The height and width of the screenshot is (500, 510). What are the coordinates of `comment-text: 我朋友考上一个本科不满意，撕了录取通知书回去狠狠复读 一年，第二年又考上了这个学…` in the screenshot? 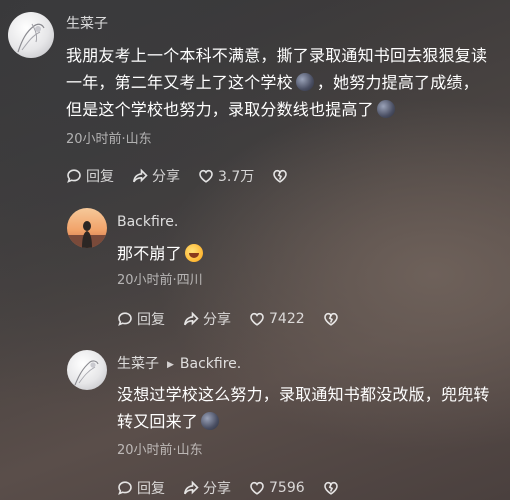 It's located at (276, 82).